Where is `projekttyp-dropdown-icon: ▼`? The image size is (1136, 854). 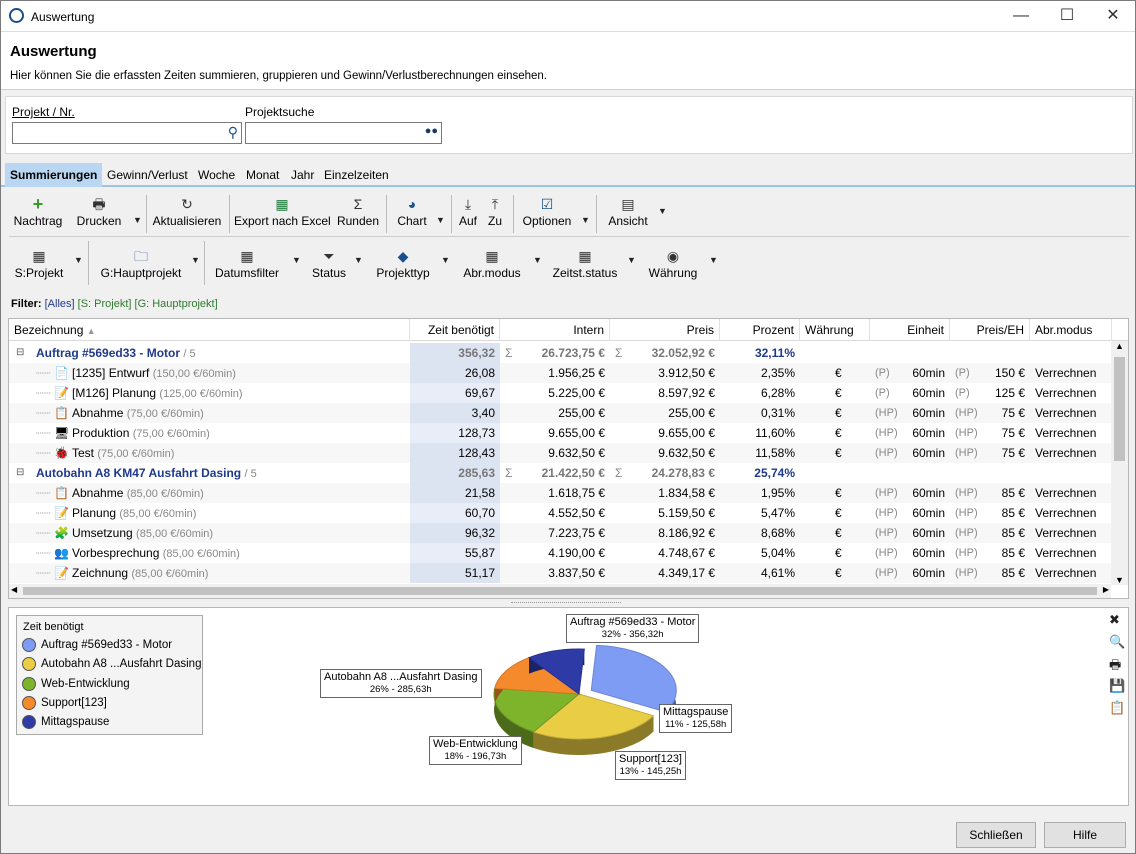 projekttyp-dropdown-icon: ▼ is located at coordinates (445, 260).